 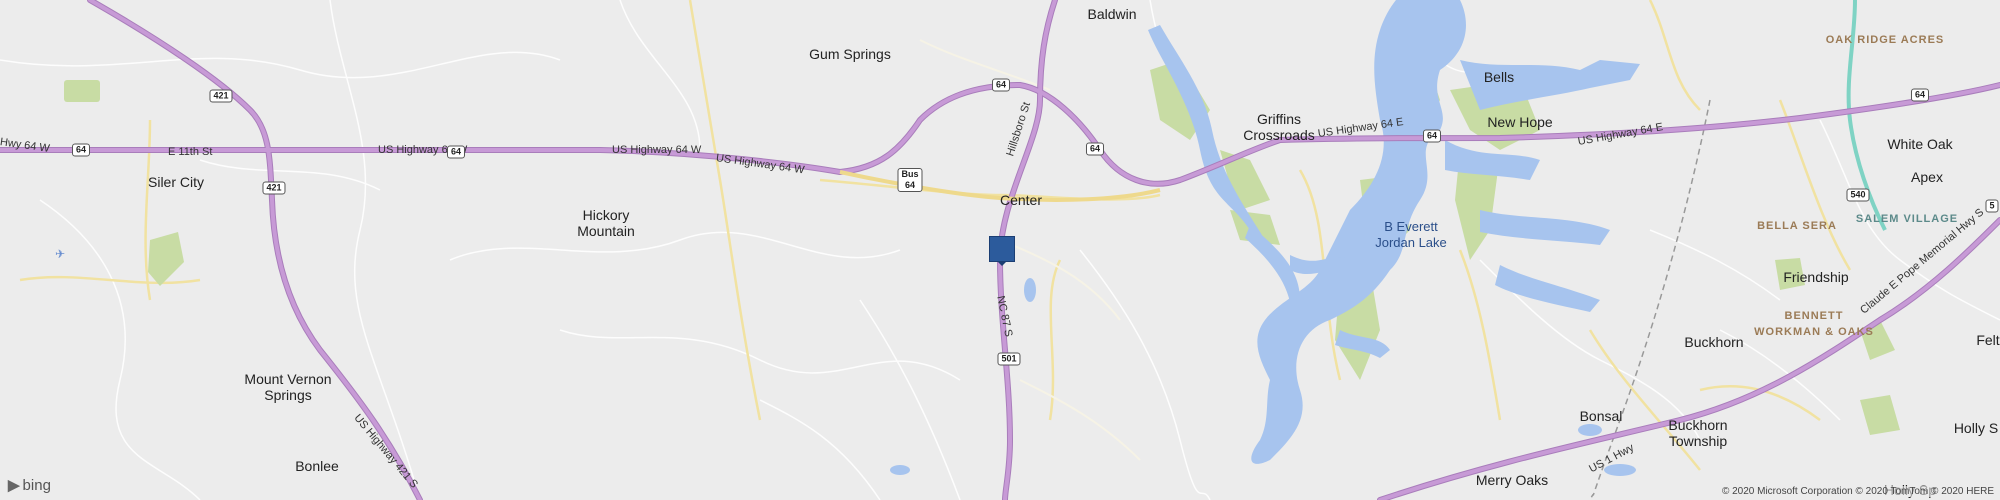 What do you see at coordinates (456, 152) in the screenshot?
I see `shield-us64-mid: 64` at bounding box center [456, 152].